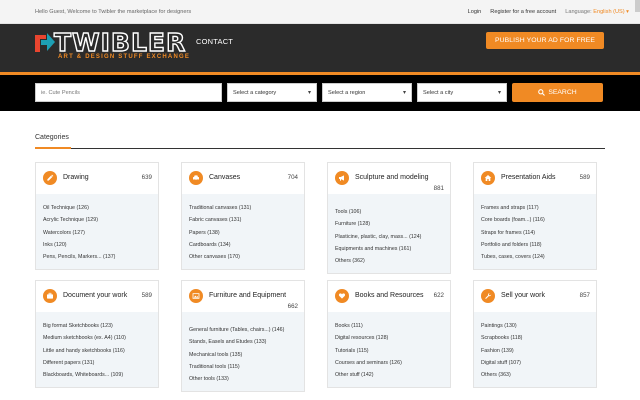 This screenshot has width=640, height=400. I want to click on category-card-header: Presentation Aids 589, so click(535, 178).